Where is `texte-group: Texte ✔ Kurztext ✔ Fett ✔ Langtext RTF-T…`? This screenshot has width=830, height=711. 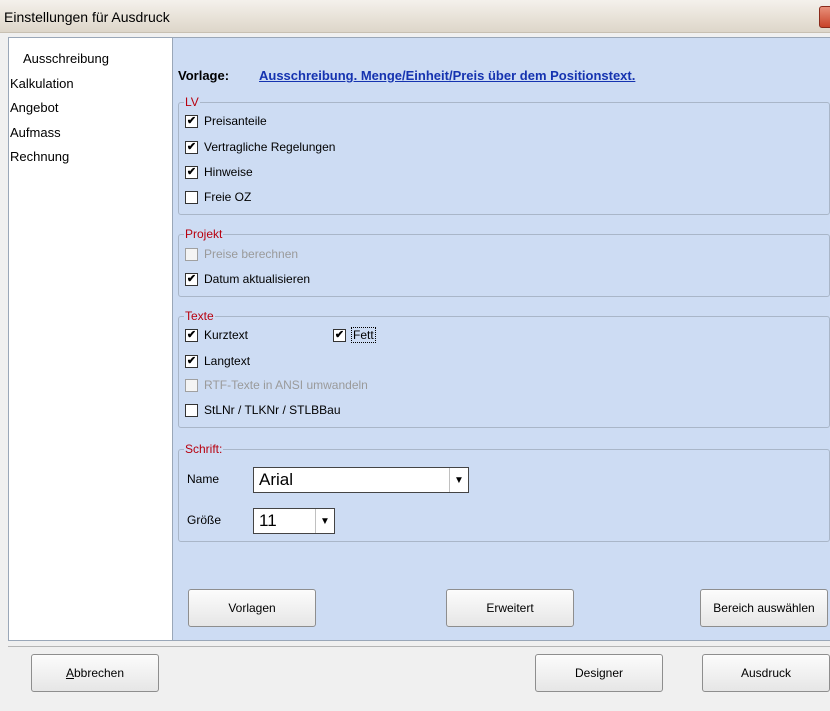
texte-group: Texte ✔ Kurztext ✔ Fett ✔ Langtext RTF-T… is located at coordinates (504, 368).